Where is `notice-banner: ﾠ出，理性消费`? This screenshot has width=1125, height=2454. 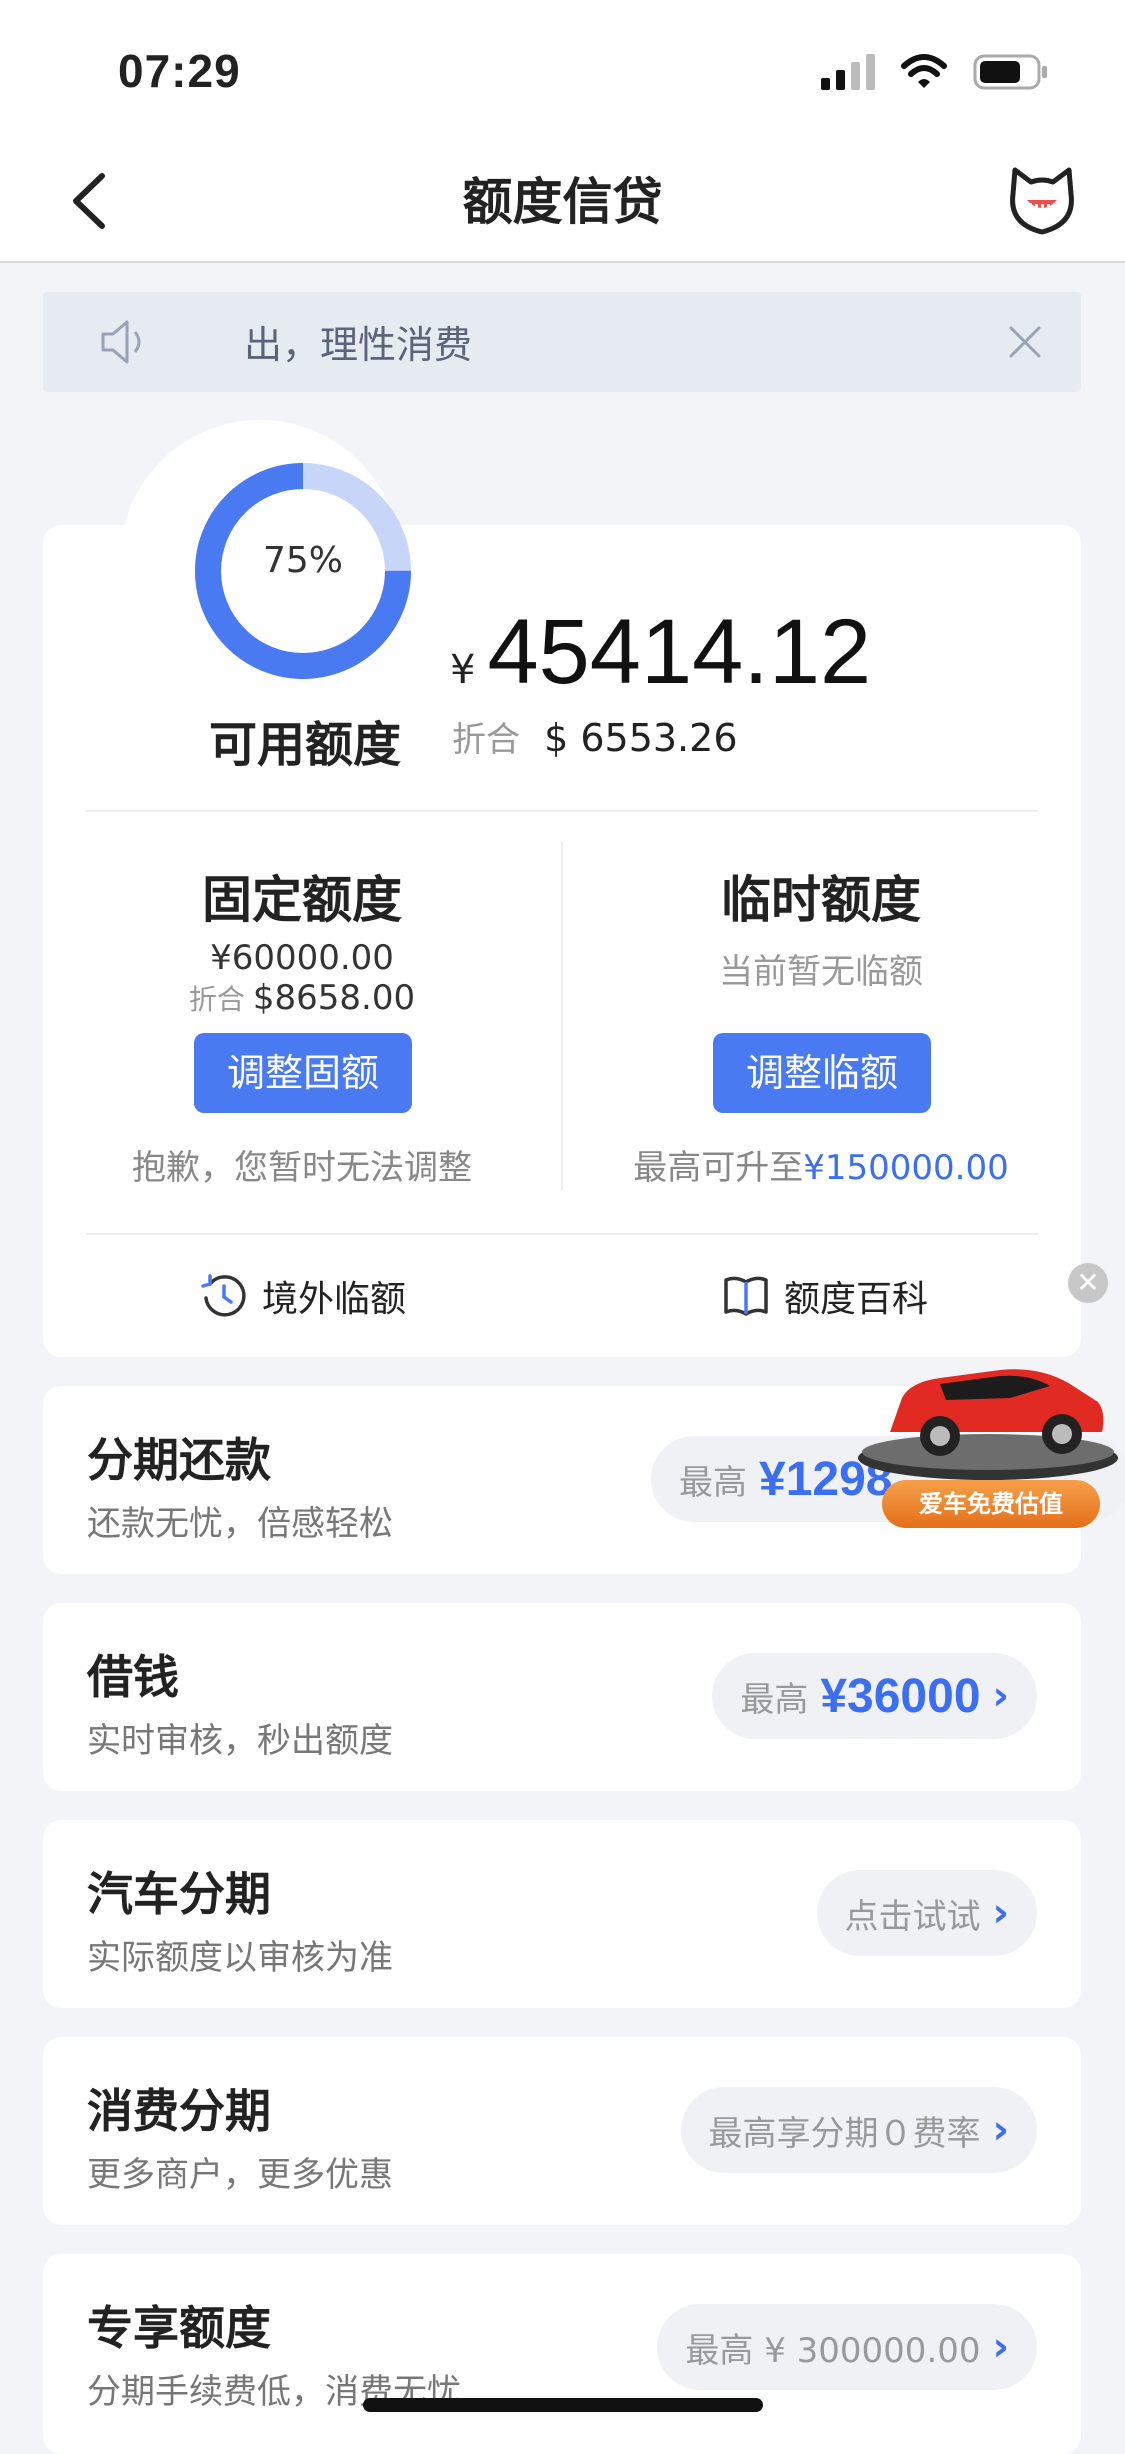
notice-banner: ﾠ出，理性消费 is located at coordinates (562, 342).